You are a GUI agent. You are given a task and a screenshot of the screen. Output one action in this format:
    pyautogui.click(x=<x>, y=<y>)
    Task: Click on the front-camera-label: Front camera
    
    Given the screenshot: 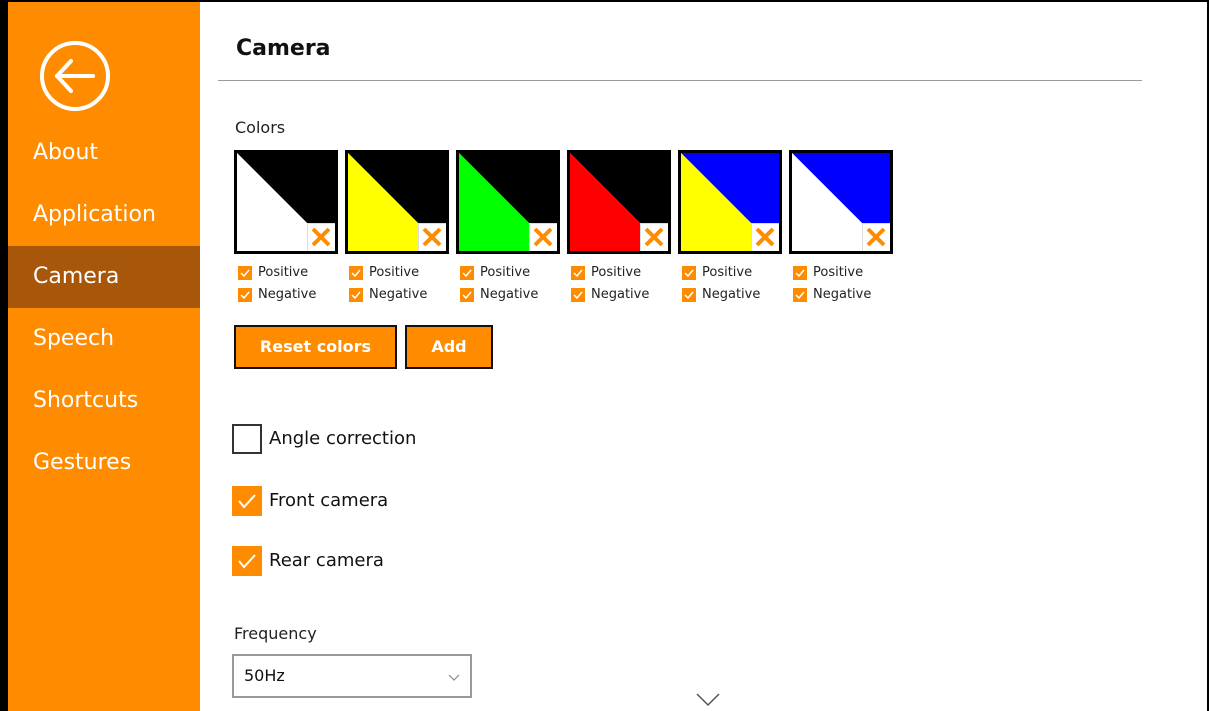 What is the action you would take?
    pyautogui.click(x=329, y=500)
    